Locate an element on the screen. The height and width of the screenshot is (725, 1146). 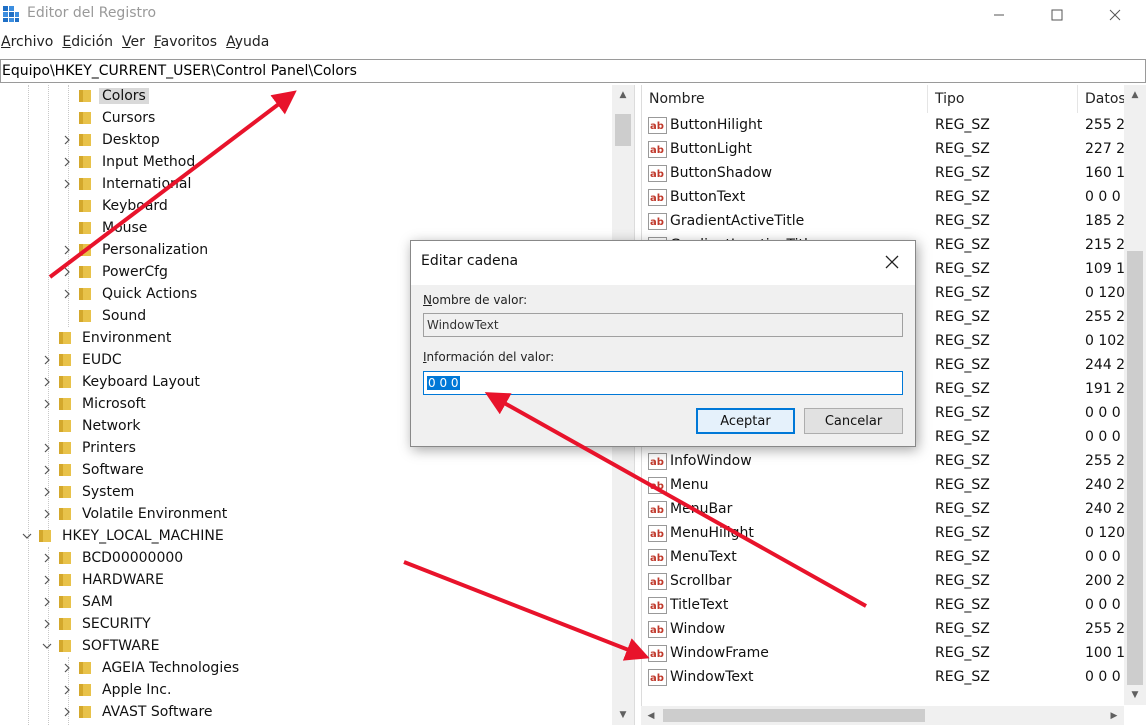
tree-item: HARDWARE is located at coordinates (103, 580).